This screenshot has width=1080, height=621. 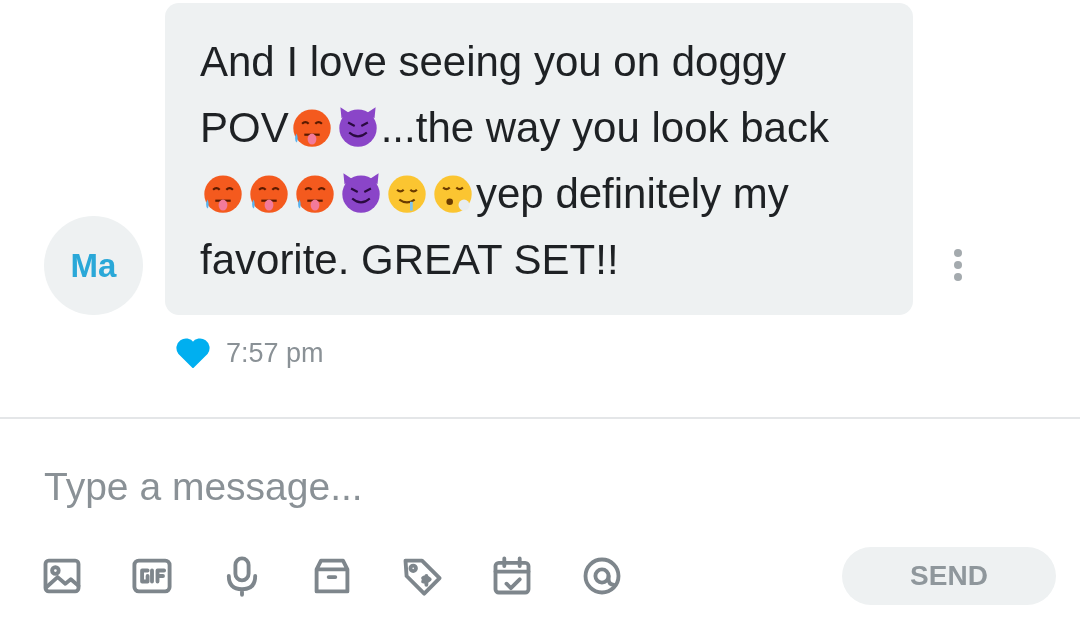 What do you see at coordinates (93, 265) in the screenshot?
I see `avatar: Ma` at bounding box center [93, 265].